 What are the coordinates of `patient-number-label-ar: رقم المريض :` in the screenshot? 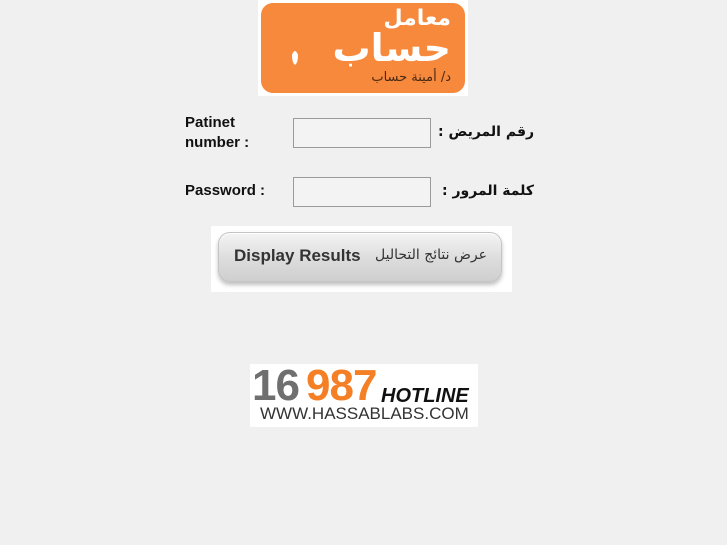 It's located at (486, 132).